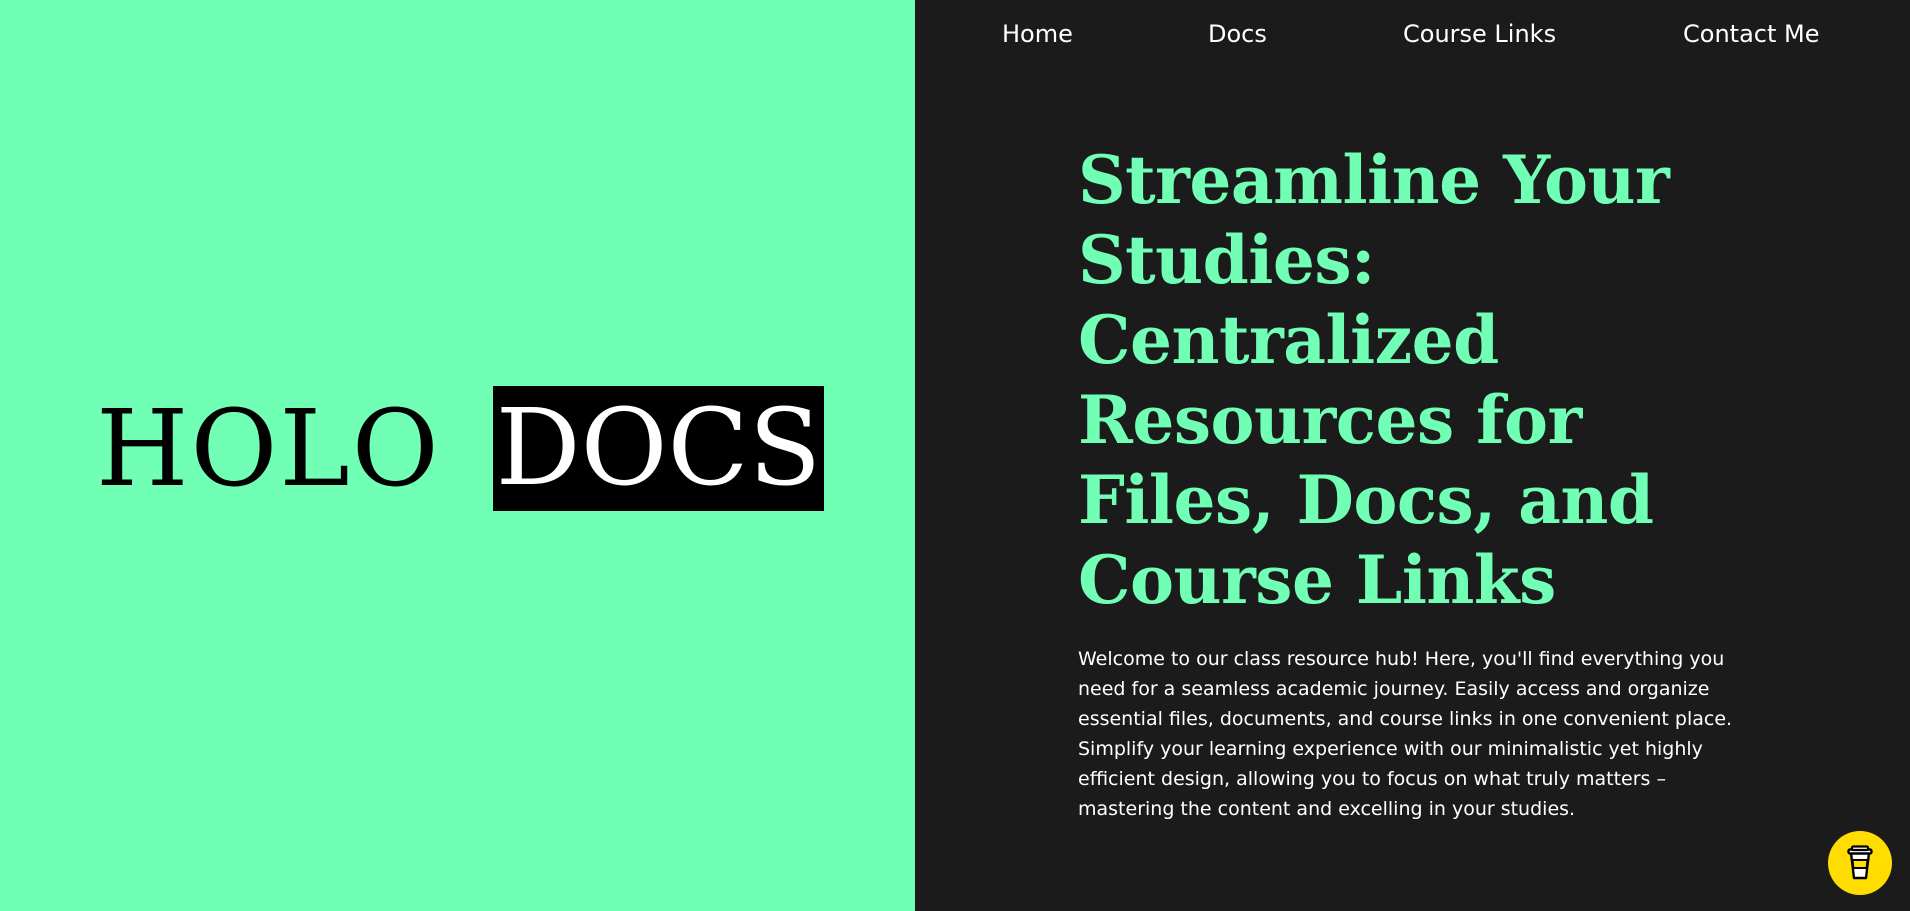 This screenshot has width=1910, height=911. Describe the element at coordinates (268, 448) in the screenshot. I see `logo-holo-text: HOLO` at that location.